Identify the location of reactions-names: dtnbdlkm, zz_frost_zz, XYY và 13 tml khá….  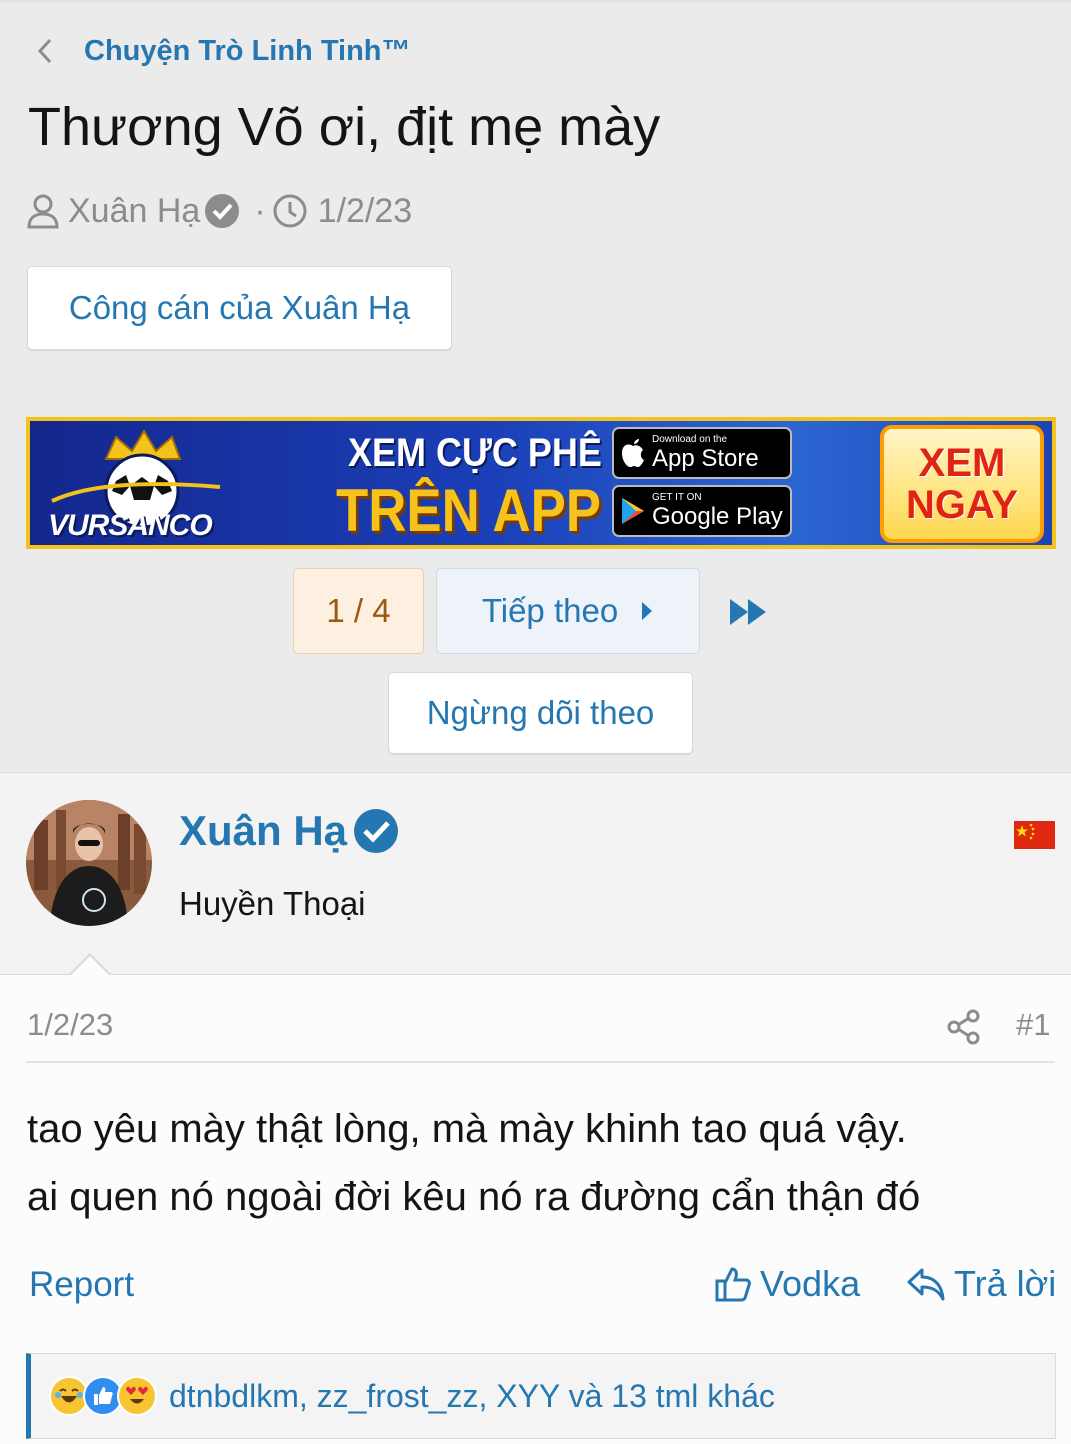
(472, 1396).